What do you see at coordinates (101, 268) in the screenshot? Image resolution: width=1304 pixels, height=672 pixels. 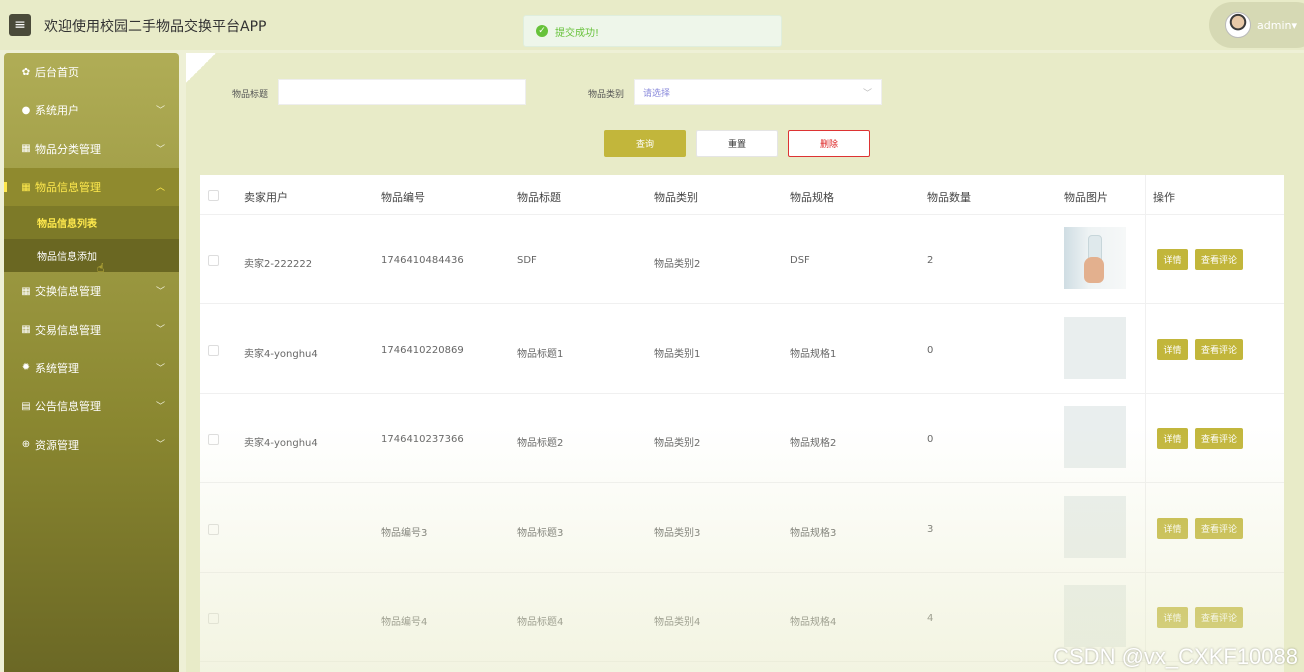 I see `pointer-cursor-icon: ☝` at bounding box center [101, 268].